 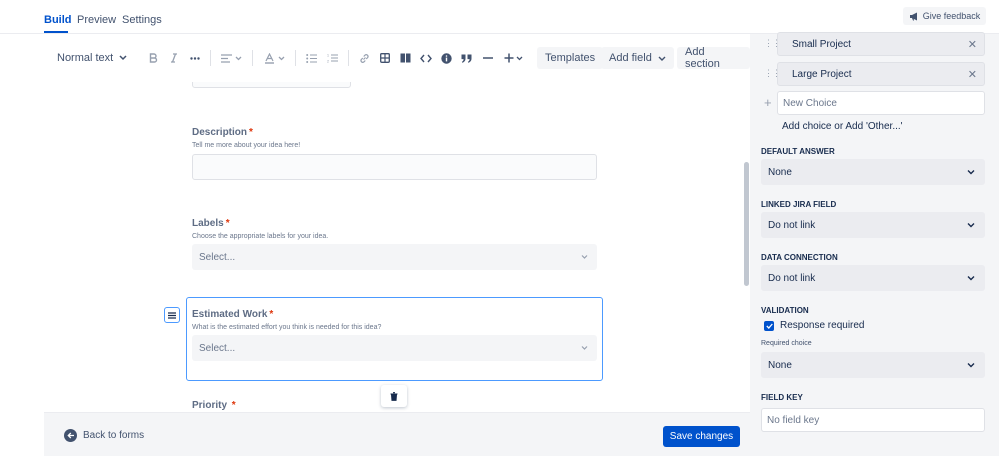 I want to click on text-color-dropdown, so click(x=274, y=58).